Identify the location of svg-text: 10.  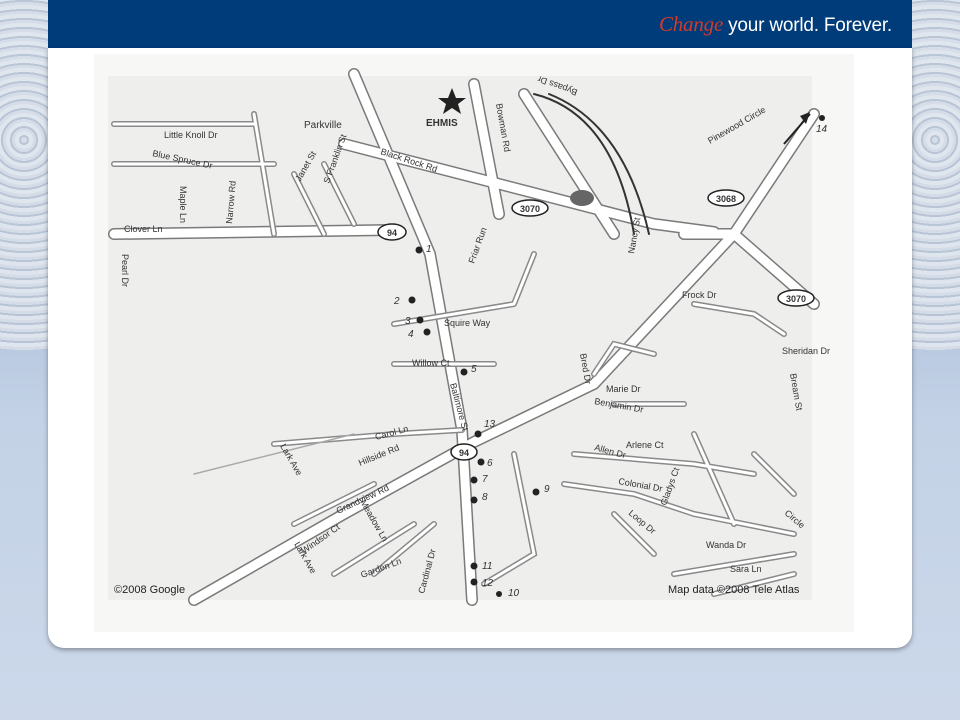
(514, 593).